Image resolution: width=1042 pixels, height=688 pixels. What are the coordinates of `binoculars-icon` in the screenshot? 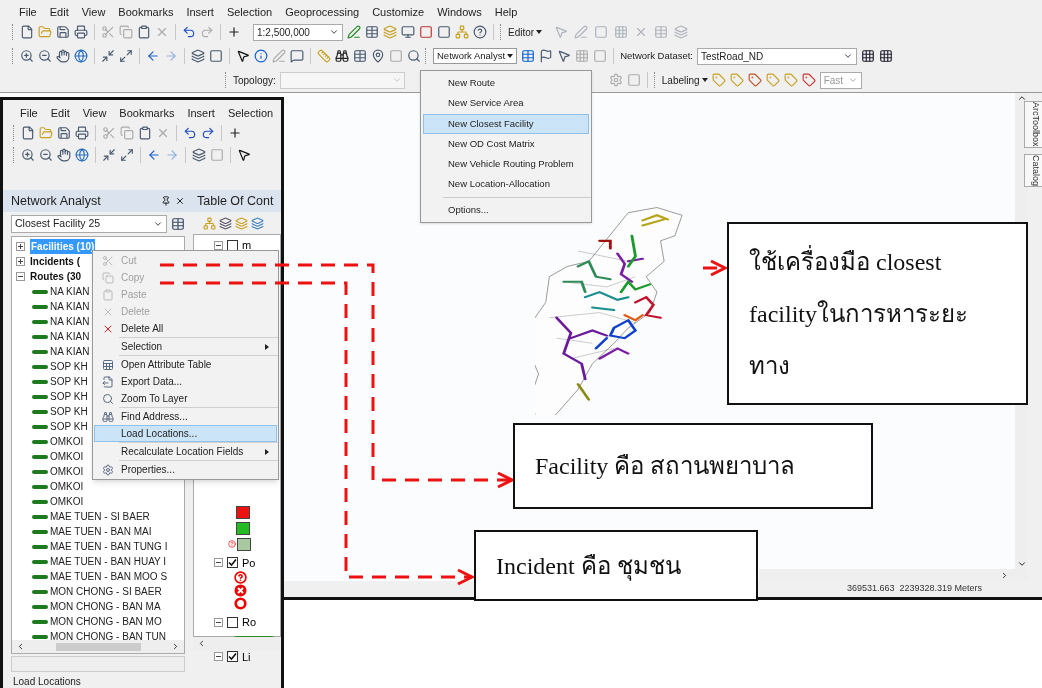 It's located at (342, 56).